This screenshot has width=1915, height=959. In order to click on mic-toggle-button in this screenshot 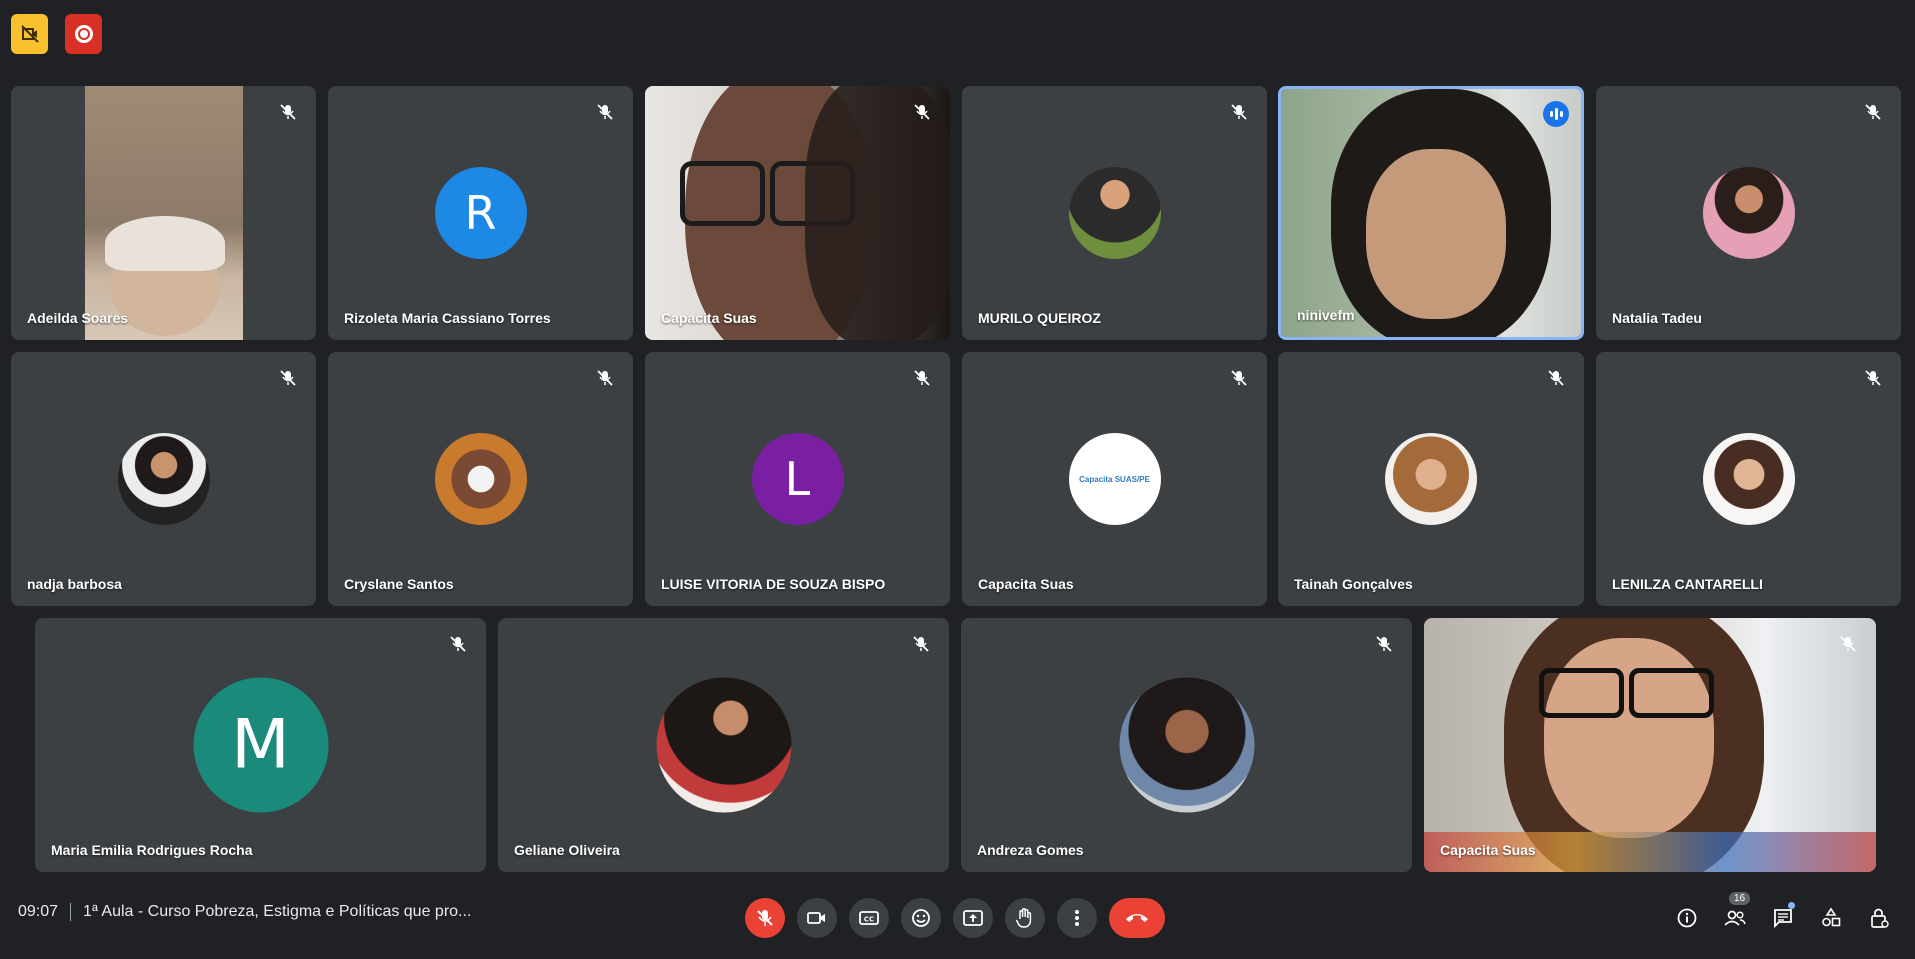, I will do `click(765, 918)`.